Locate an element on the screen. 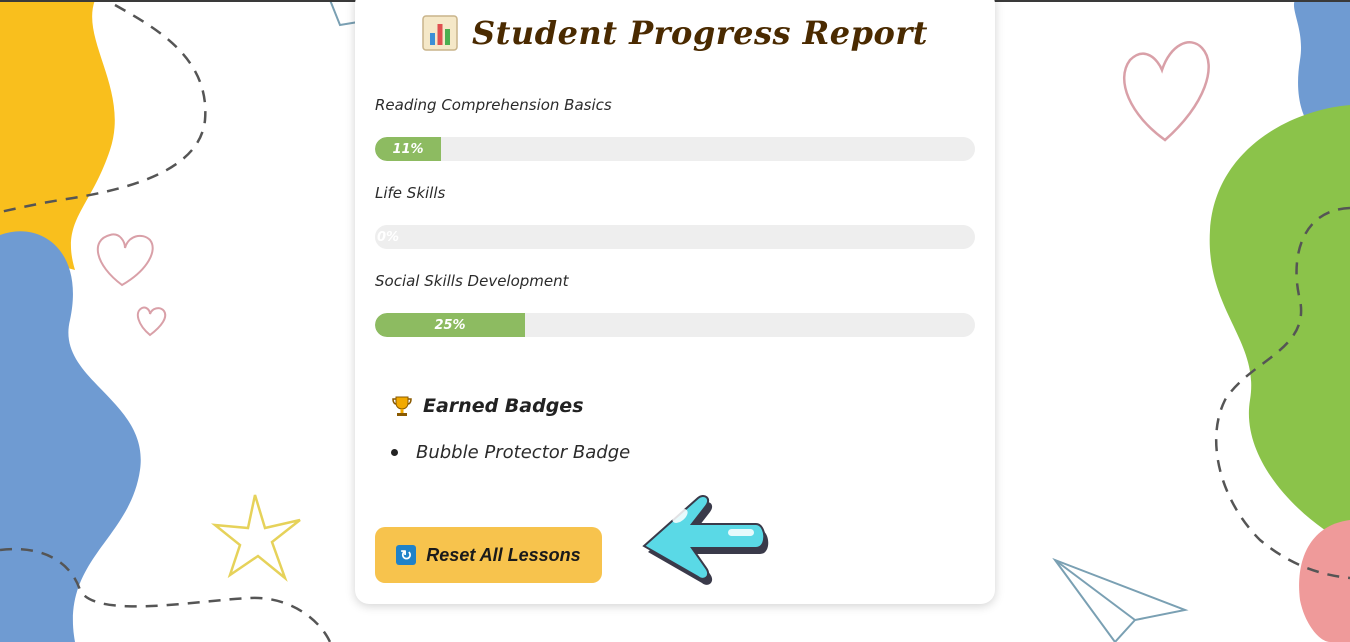 Image resolution: width=1350 pixels, height=642 pixels. badge-list: Bubble Protector Badge is located at coordinates (510, 452).